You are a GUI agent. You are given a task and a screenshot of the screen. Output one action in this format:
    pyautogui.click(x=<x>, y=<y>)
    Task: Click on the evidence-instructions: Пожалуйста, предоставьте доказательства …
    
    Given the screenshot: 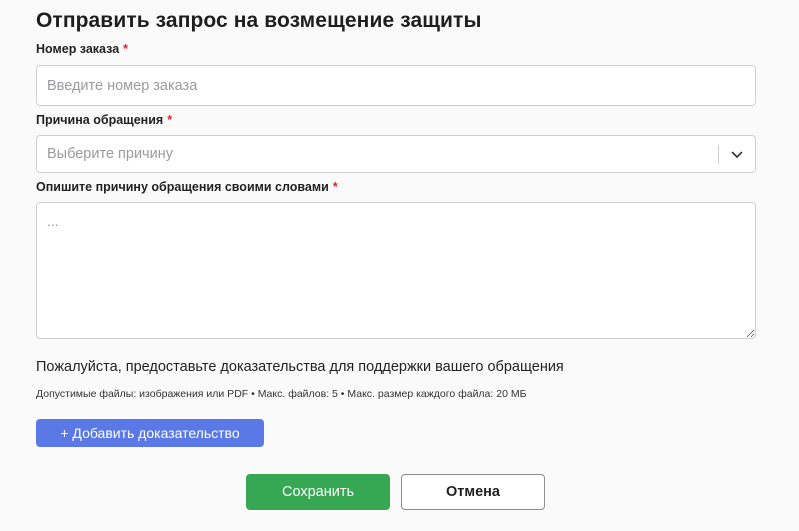 What is the action you would take?
    pyautogui.click(x=300, y=367)
    